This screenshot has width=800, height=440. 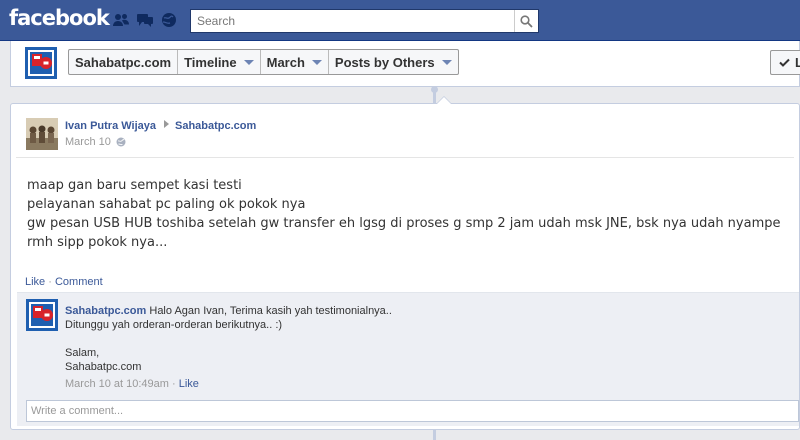 What do you see at coordinates (41, 63) in the screenshot?
I see `sahabatpc-profile-picture` at bounding box center [41, 63].